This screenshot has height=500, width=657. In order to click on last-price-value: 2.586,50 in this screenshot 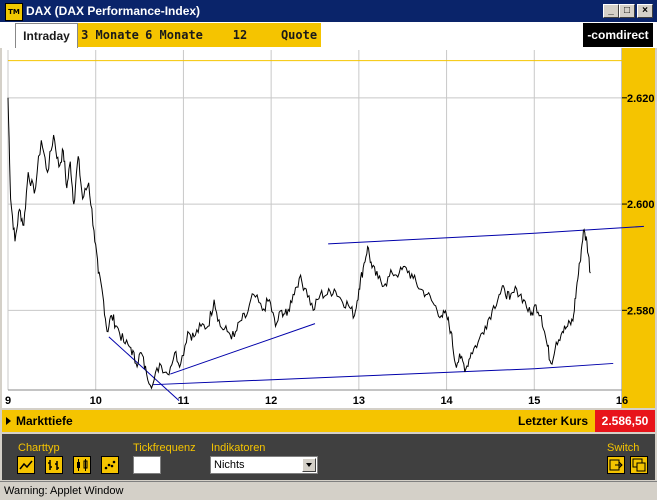, I will do `click(625, 421)`.